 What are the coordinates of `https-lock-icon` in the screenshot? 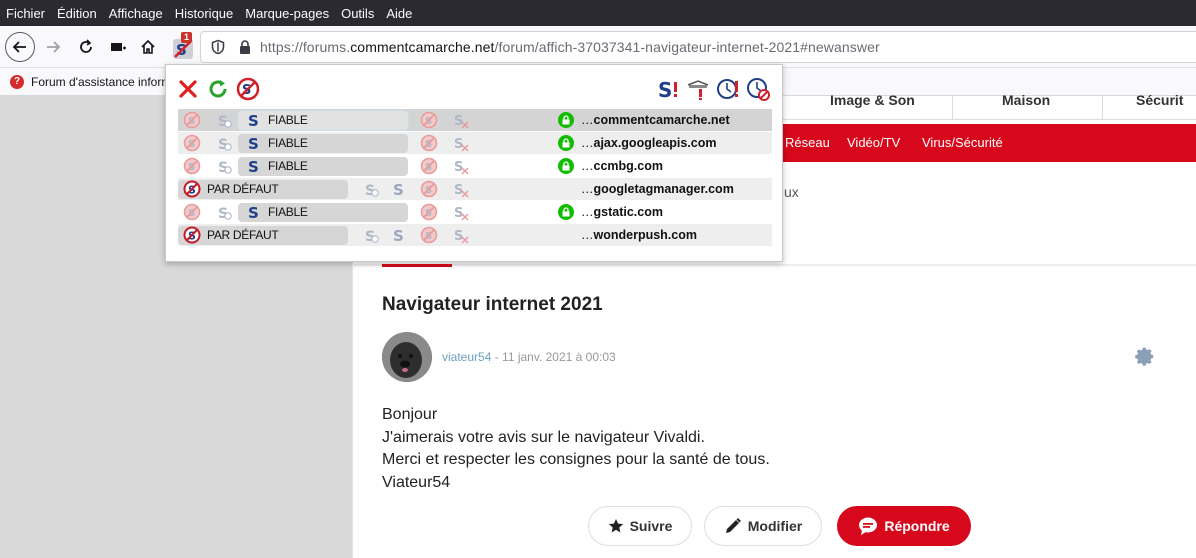 It's located at (566, 120).